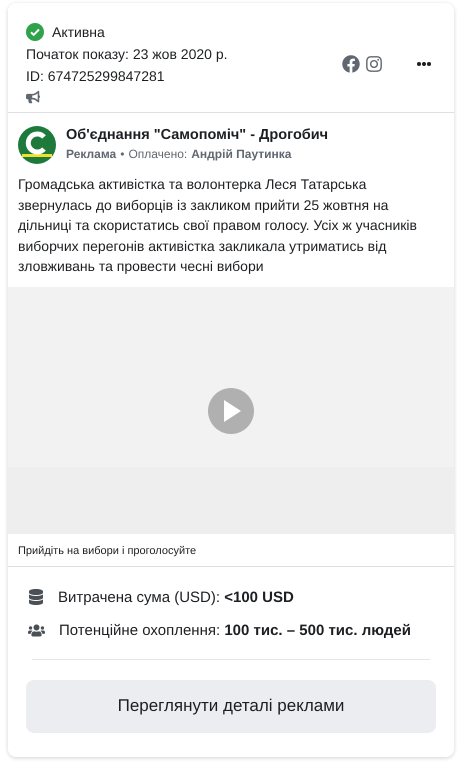  What do you see at coordinates (351, 63) in the screenshot?
I see `facebook-icon` at bounding box center [351, 63].